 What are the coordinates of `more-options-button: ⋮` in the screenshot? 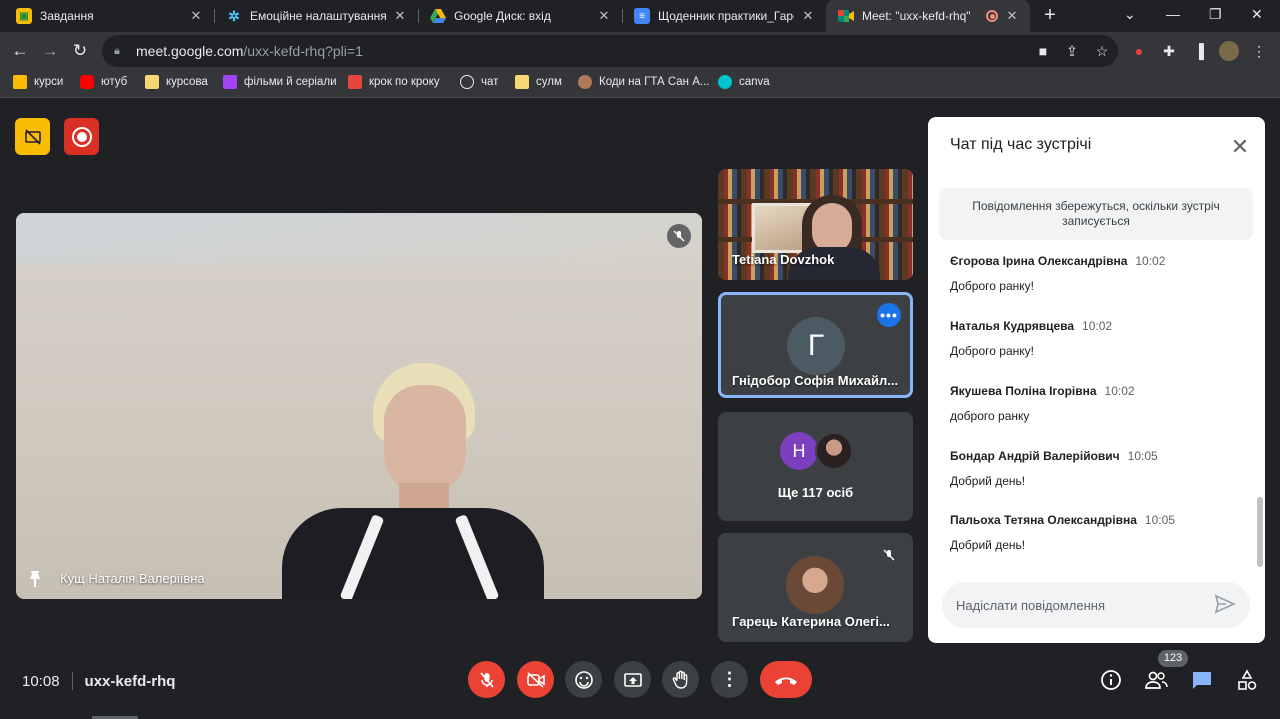 It's located at (729, 679).